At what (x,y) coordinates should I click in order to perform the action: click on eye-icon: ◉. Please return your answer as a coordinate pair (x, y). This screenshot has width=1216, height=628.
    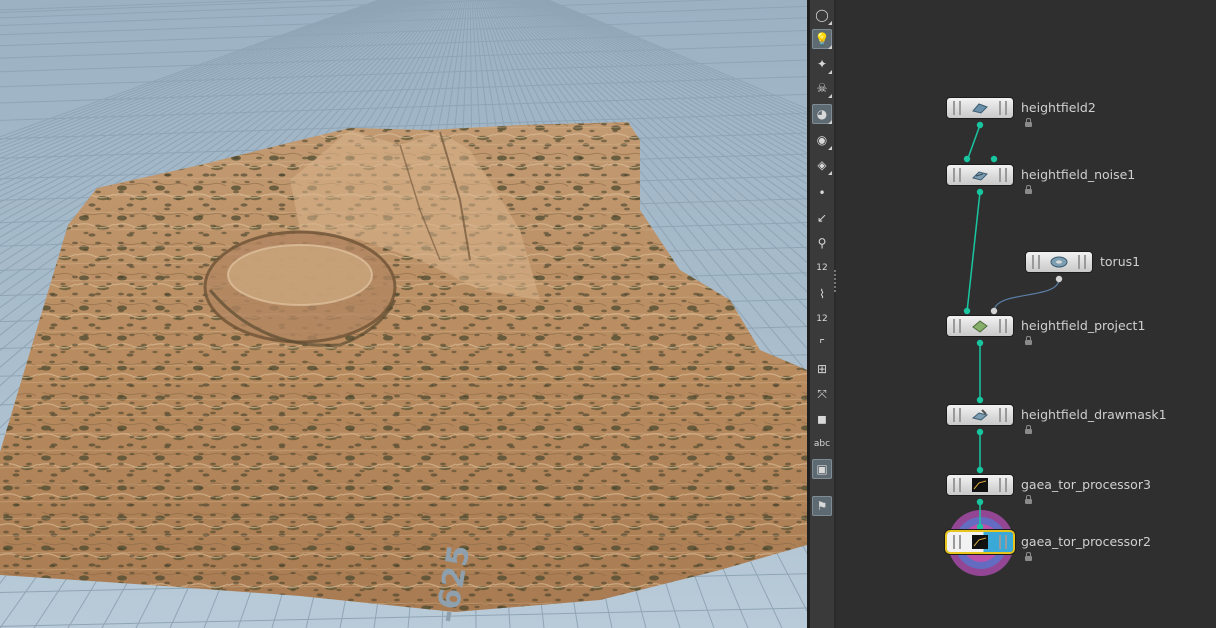
    Looking at the image, I should click on (822, 140).